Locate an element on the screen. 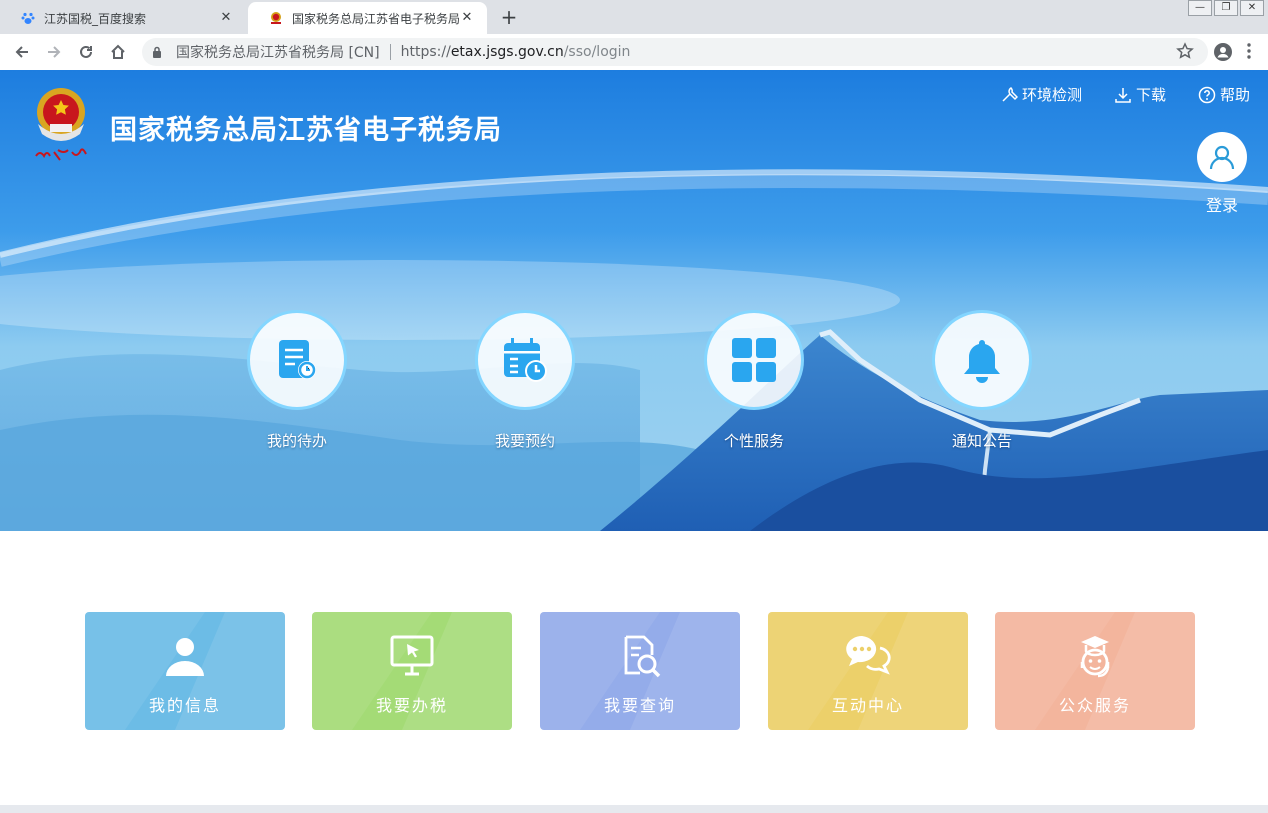  document-clock-icon is located at coordinates (297, 360).